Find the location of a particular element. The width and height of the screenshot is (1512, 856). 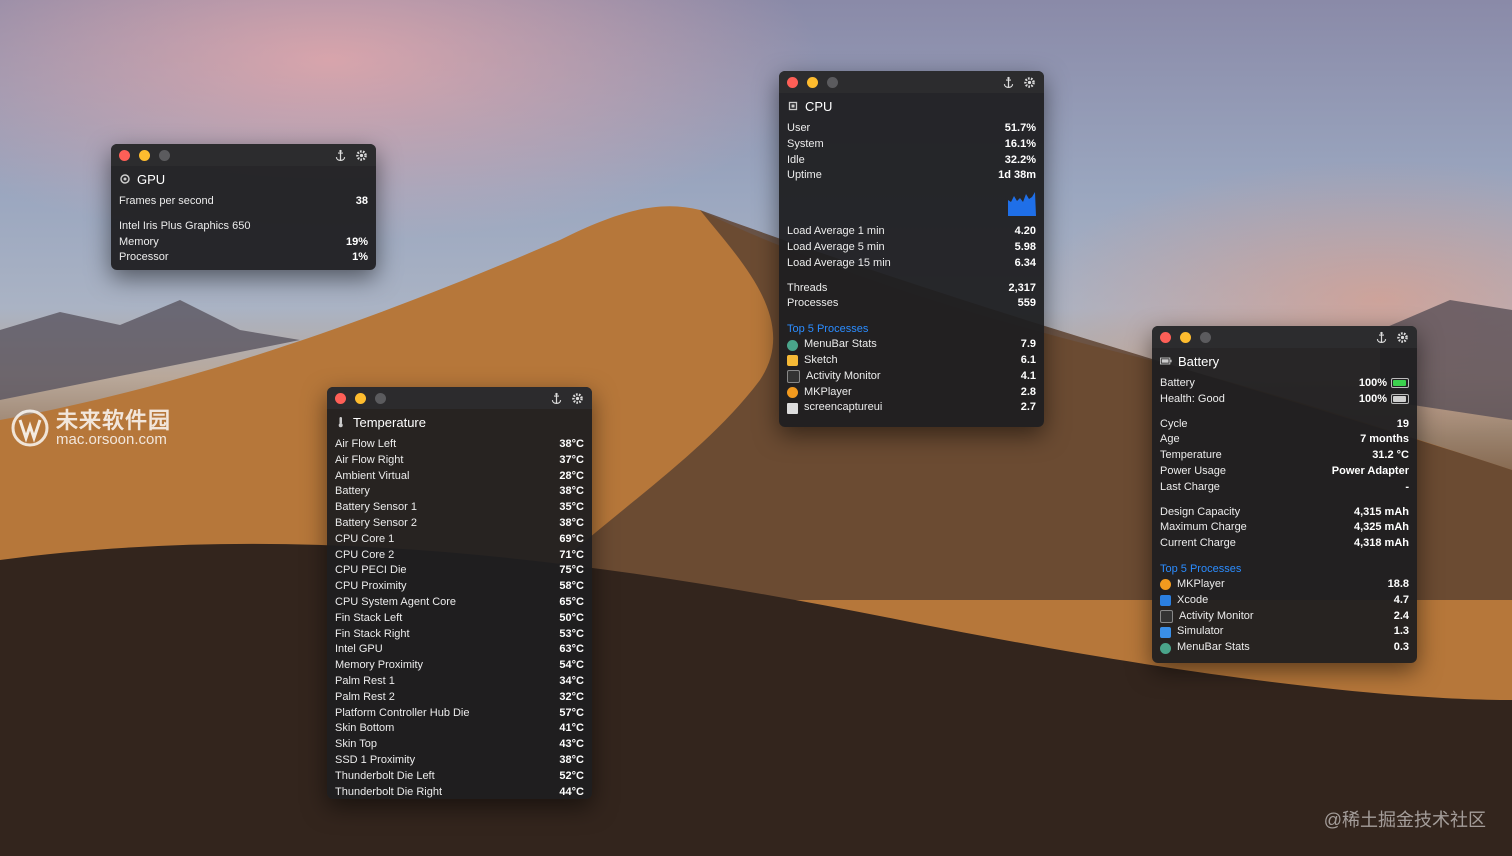

row-value: 6.34 is located at coordinates (1025, 262).